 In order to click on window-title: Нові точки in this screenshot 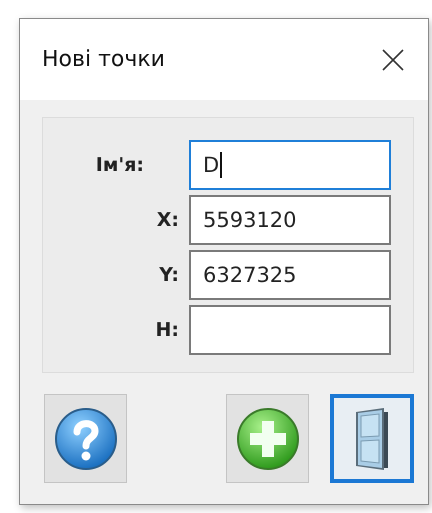, I will do `click(103, 59)`.